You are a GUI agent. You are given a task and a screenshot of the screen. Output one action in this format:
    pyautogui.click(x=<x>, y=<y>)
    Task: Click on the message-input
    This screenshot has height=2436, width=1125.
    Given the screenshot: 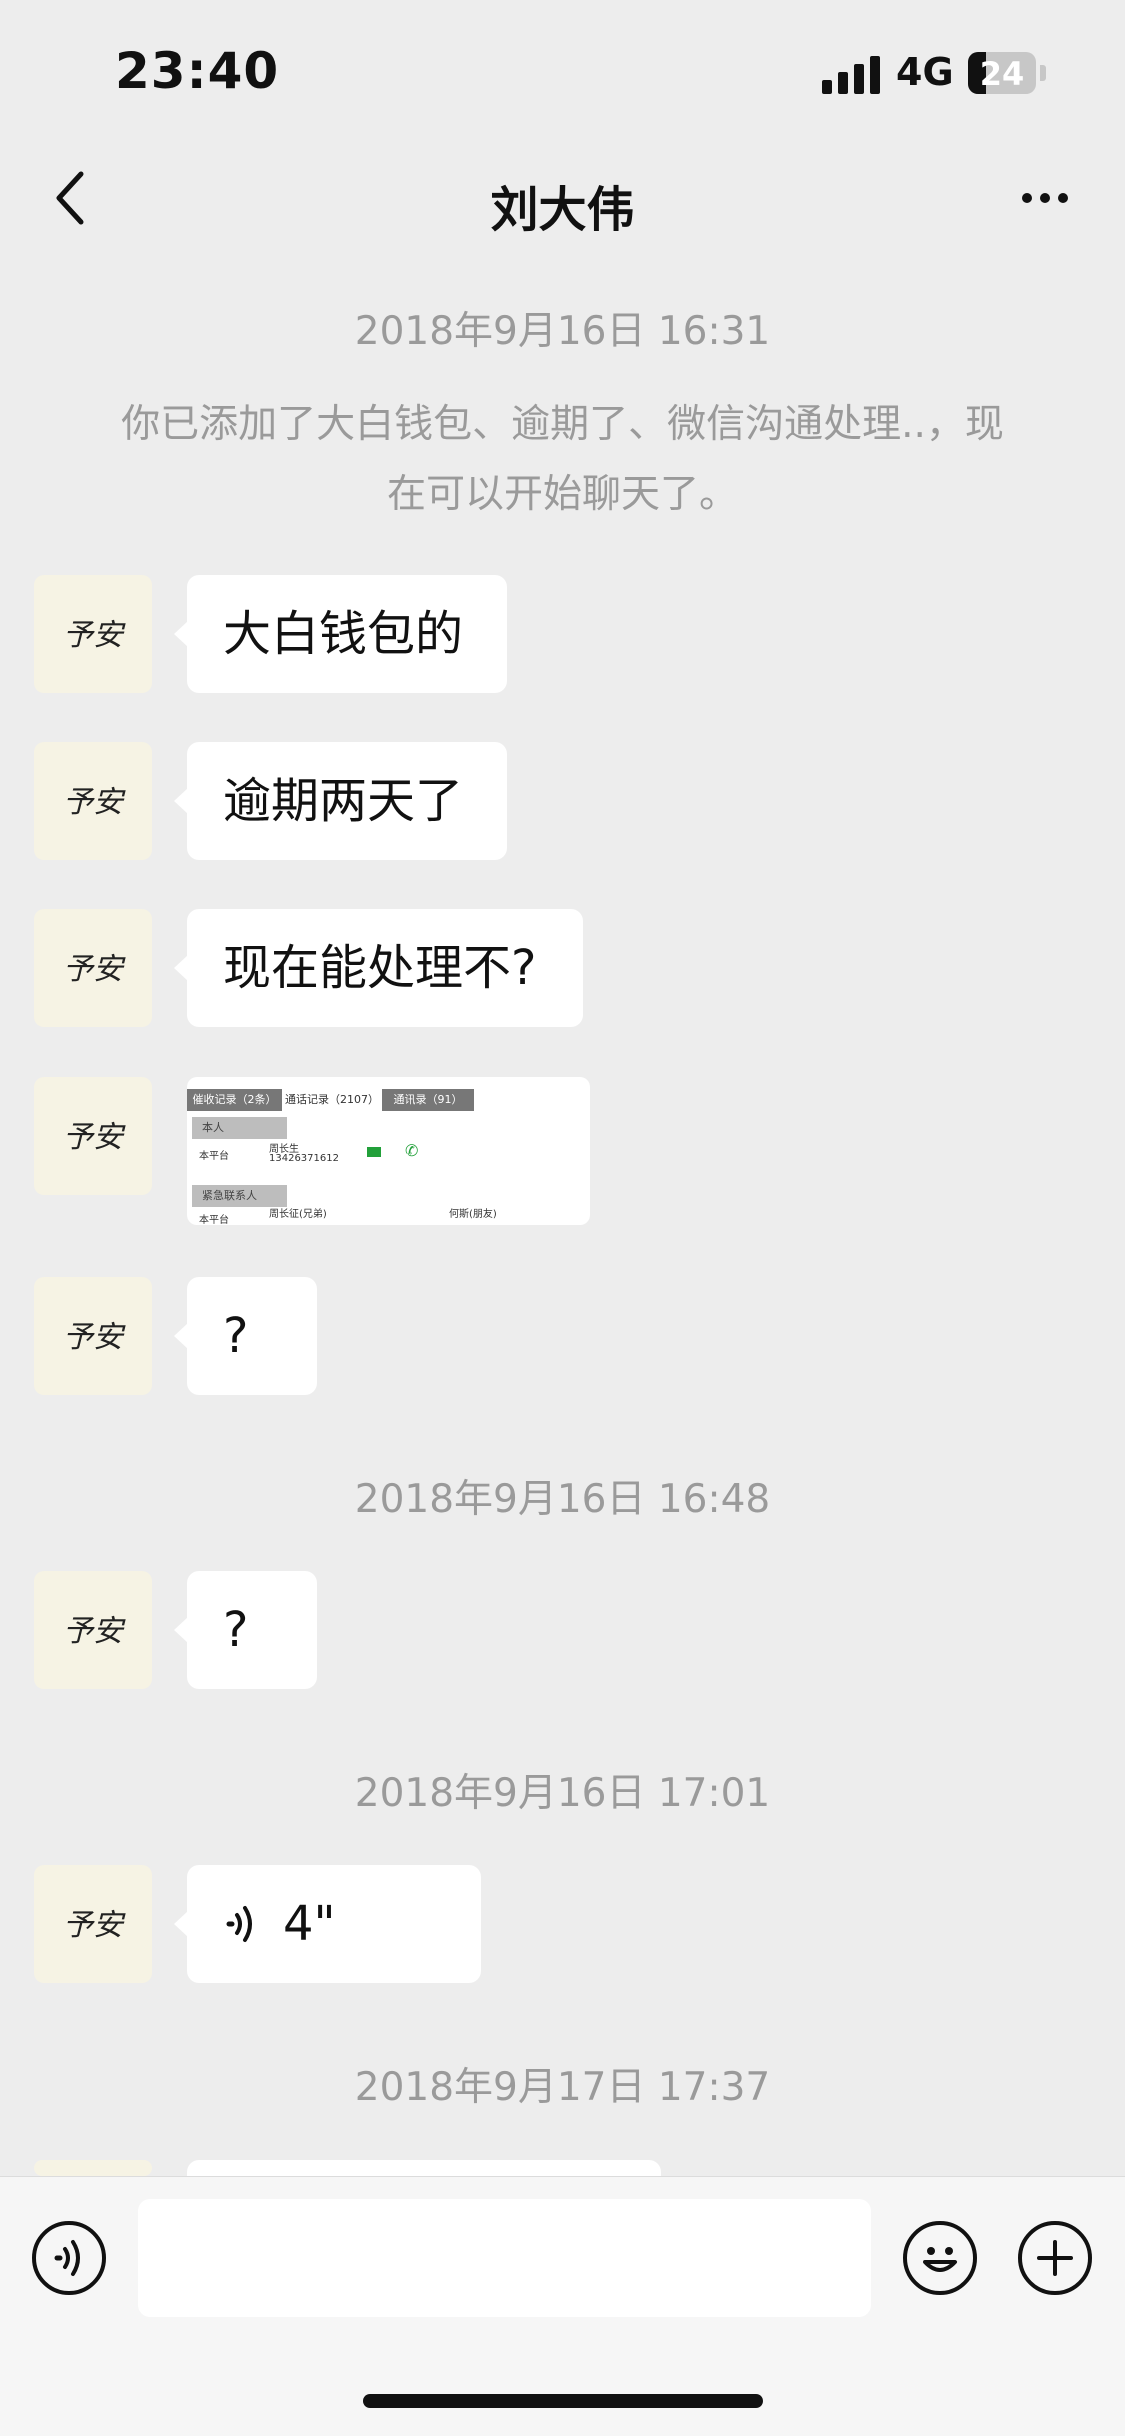 What is the action you would take?
    pyautogui.click(x=504, y=2258)
    